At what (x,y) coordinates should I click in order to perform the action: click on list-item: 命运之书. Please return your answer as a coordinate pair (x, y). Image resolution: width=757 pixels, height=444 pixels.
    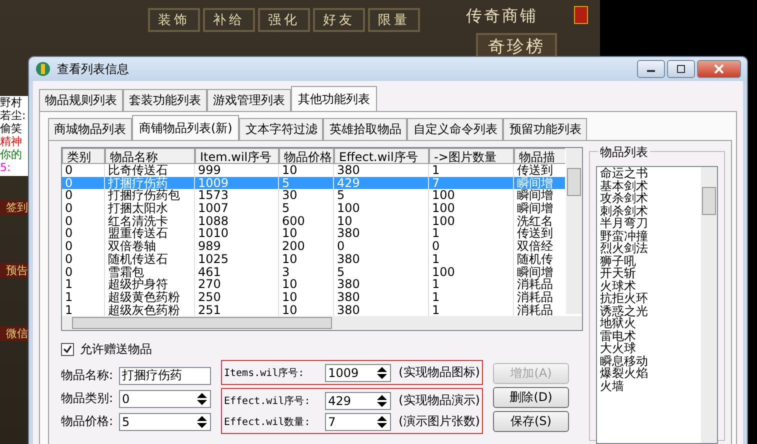
    Looking at the image, I should click on (624, 173).